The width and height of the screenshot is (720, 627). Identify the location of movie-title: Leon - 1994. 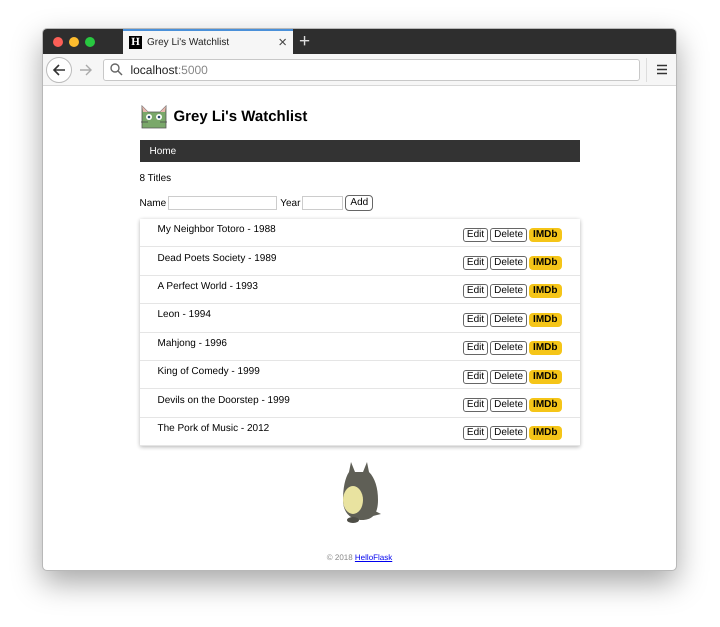
(184, 315).